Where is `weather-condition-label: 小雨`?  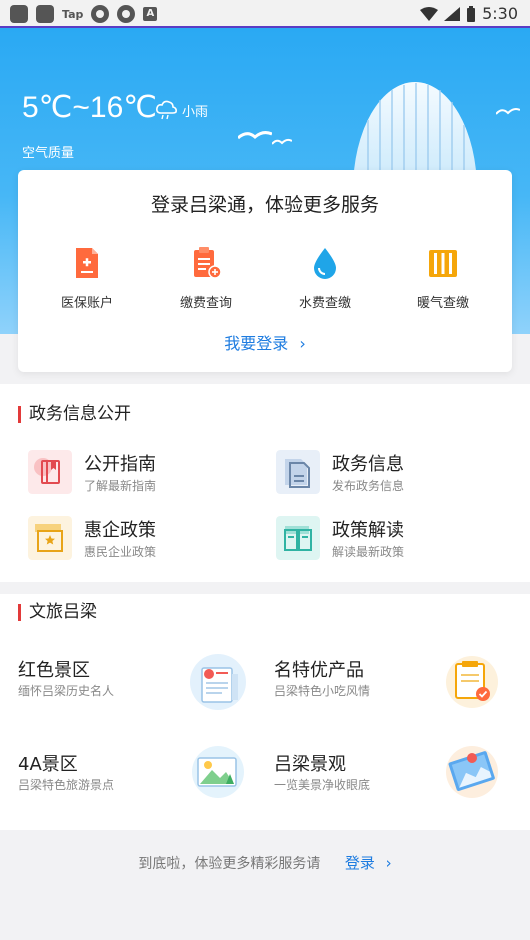
weather-condition-label: 小雨 is located at coordinates (195, 112).